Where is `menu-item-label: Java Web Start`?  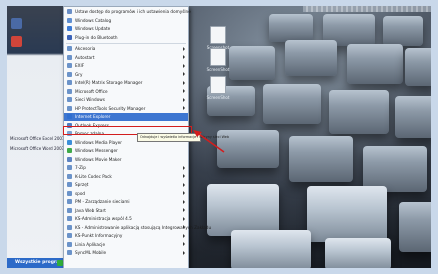 menu-item-label: Java Web Start is located at coordinates (90, 210).